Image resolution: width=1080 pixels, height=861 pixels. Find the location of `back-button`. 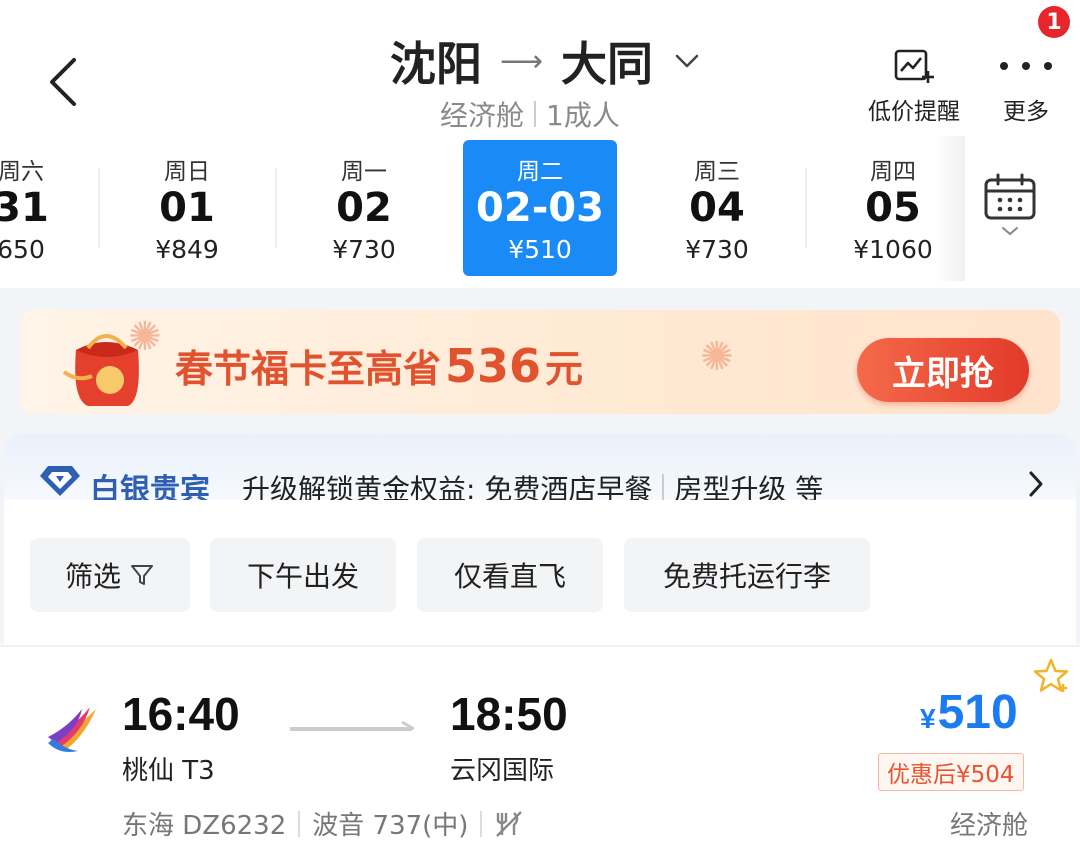

back-button is located at coordinates (64, 82).